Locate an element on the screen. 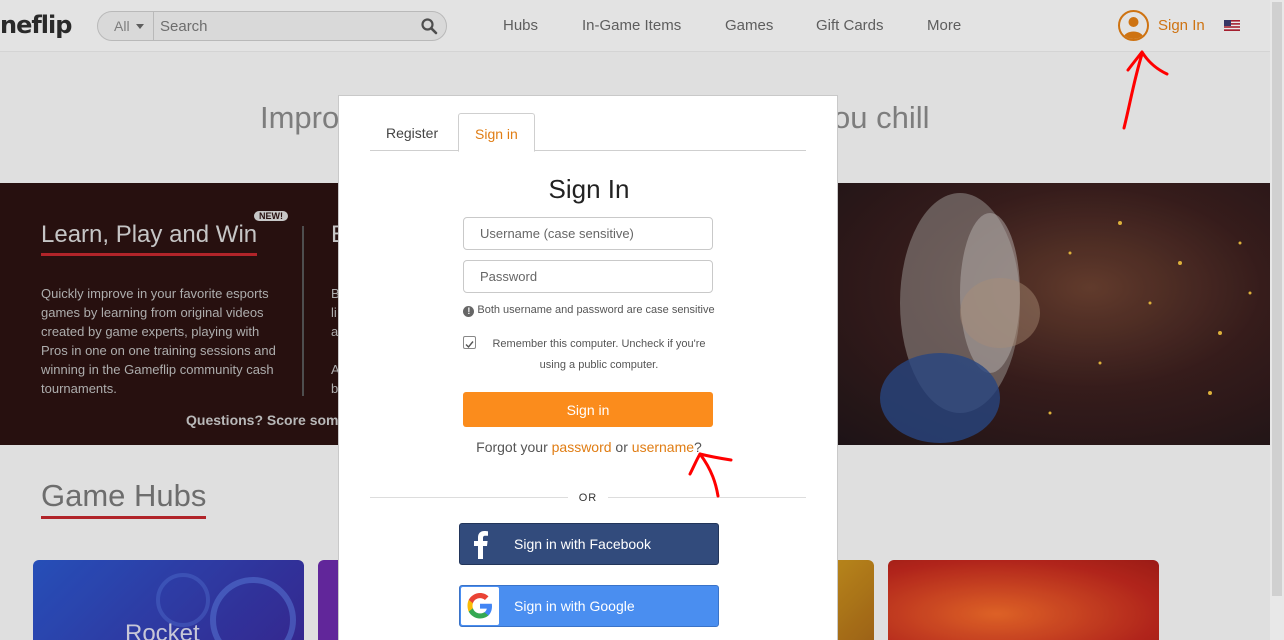 The height and width of the screenshot is (640, 1284). forgot-username-link: username is located at coordinates (663, 447).